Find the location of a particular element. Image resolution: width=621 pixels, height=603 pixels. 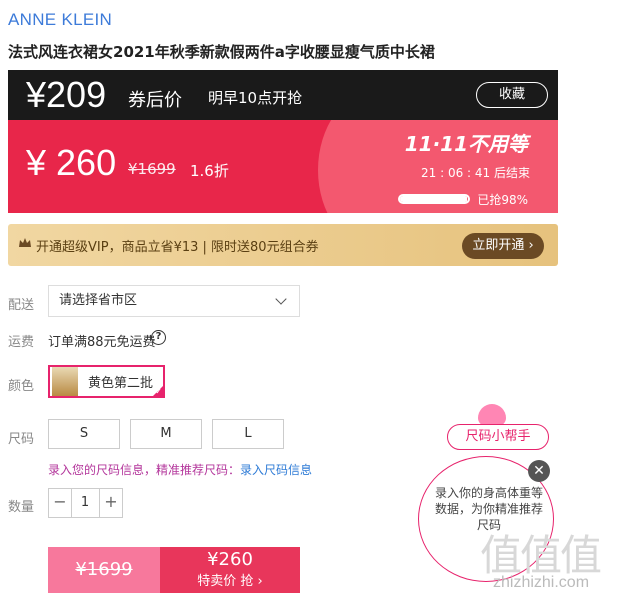

shipping-text: 订单满88元免运费 is located at coordinates (102, 342).